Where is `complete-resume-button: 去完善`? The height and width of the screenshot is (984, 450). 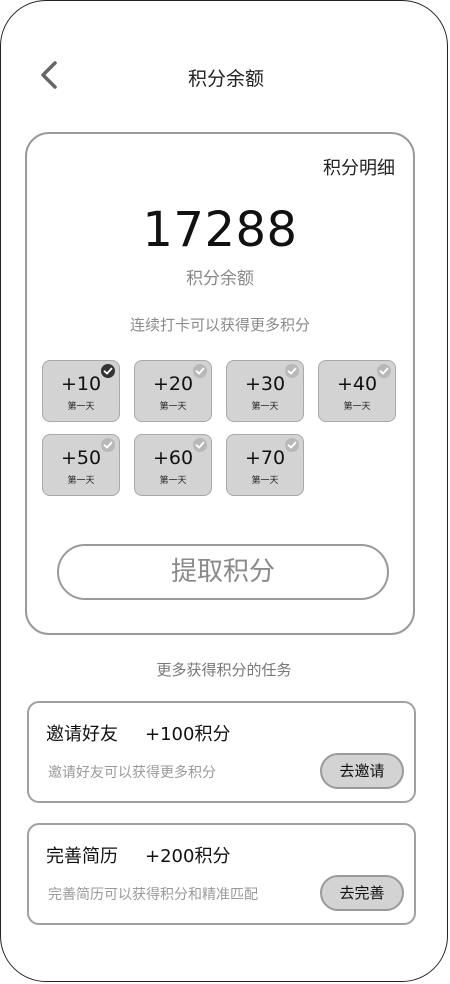
complete-resume-button: 去完善 is located at coordinates (362, 893).